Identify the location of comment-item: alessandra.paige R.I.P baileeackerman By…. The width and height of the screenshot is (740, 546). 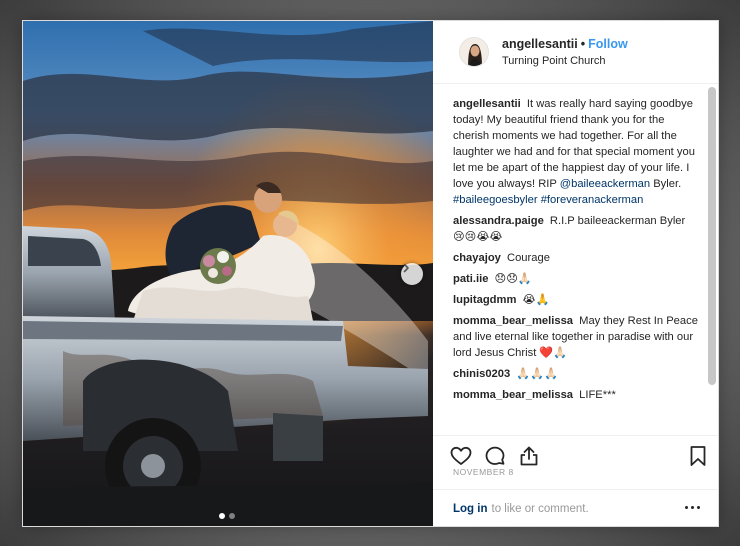
(576, 229).